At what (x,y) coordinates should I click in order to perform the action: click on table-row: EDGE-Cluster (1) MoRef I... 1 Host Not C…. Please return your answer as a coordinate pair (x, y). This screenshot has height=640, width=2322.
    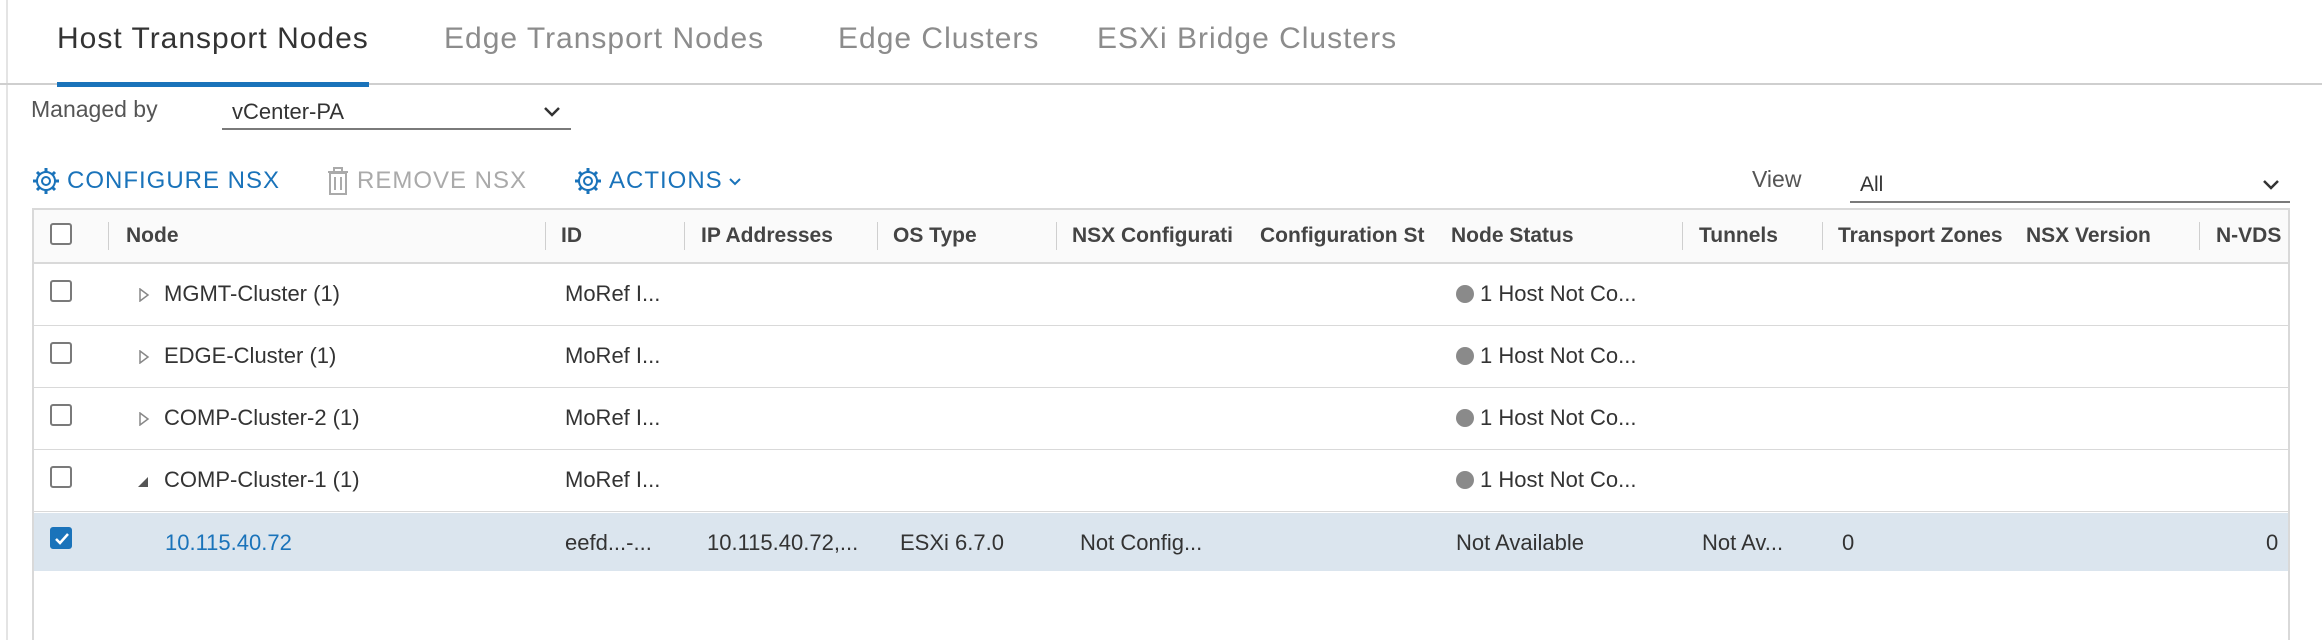
    Looking at the image, I should click on (1161, 357).